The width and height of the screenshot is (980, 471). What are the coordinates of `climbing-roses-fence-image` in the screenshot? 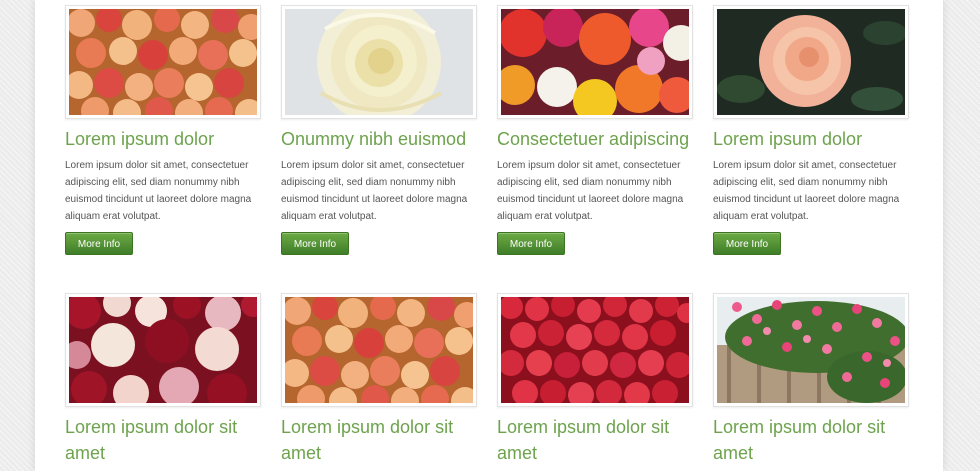 It's located at (811, 350).